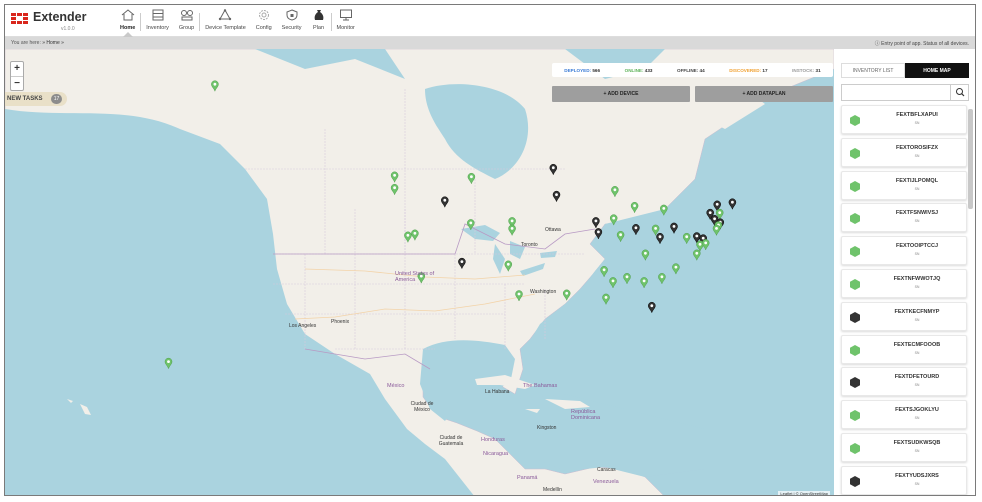 The width and height of the screenshot is (982, 502). What do you see at coordinates (345, 15) in the screenshot?
I see `monitor-icon` at bounding box center [345, 15].